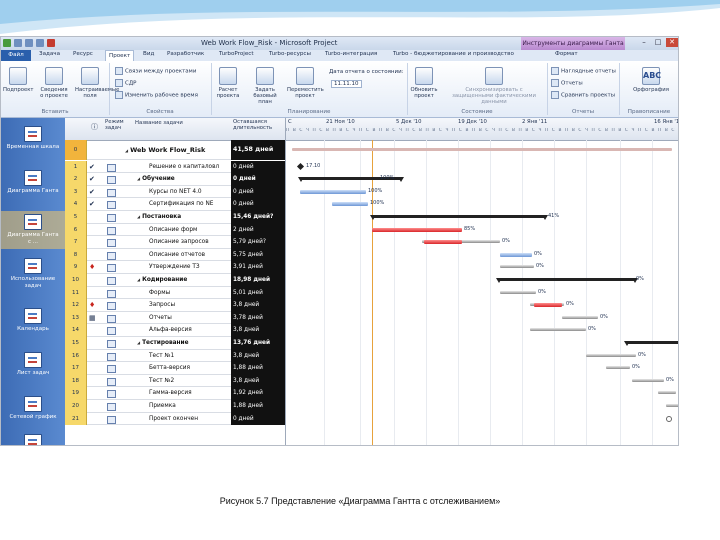 The height and width of the screenshot is (540, 720). Describe the element at coordinates (175, 150) in the screenshot. I see `table-row: 0 Web Work Flow_Risk 41,58 дней` at that location.